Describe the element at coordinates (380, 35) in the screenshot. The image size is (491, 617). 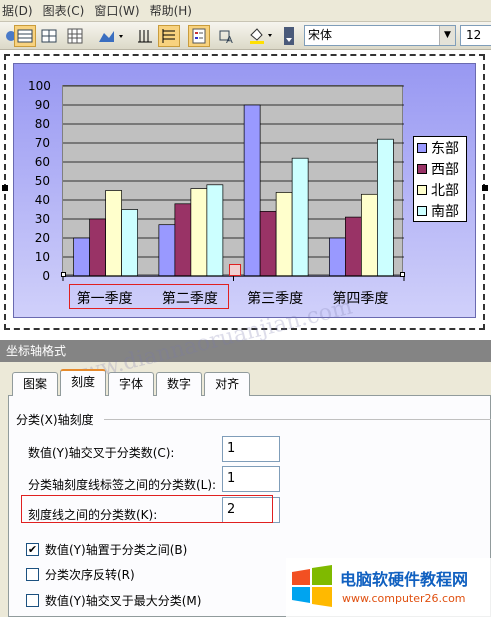
I see `font-name-select: 宋体 ▼` at that location.